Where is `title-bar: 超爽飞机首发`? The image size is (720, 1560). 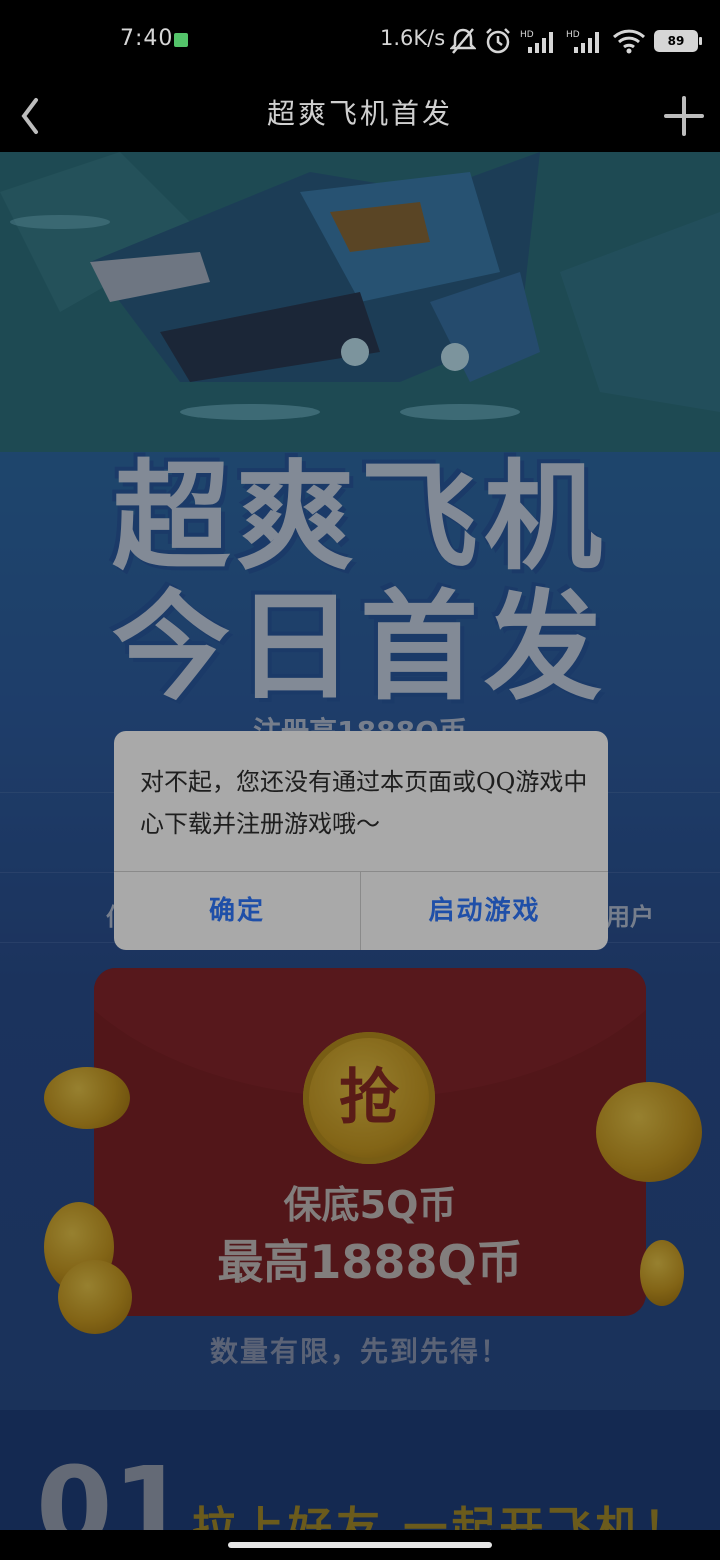
title-bar: 超爽飞机首发 is located at coordinates (360, 116).